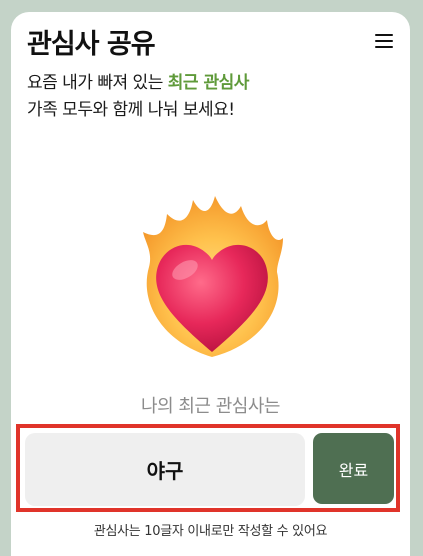 The image size is (423, 556). What do you see at coordinates (212, 277) in the screenshot?
I see `heart-on-fire-icon` at bounding box center [212, 277].